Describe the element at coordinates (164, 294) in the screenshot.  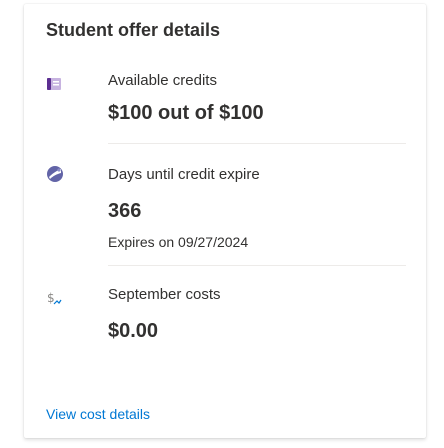
I see `month-costs-label: September costs` at that location.